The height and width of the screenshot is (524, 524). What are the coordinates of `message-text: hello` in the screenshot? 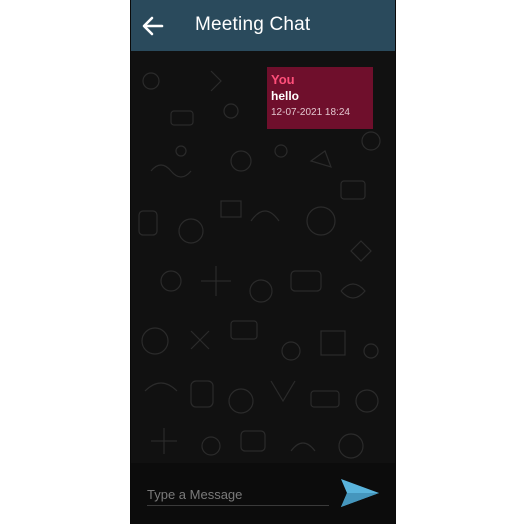 It's located at (285, 96).